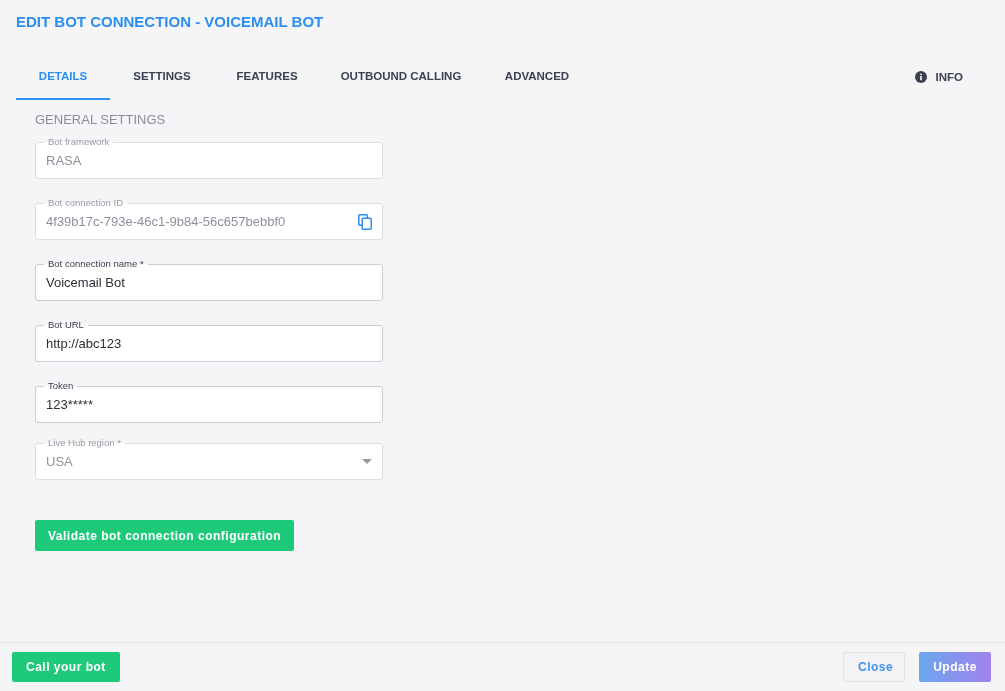  Describe the element at coordinates (84, 443) in the screenshot. I see `field-label: Live Hub region *` at that location.